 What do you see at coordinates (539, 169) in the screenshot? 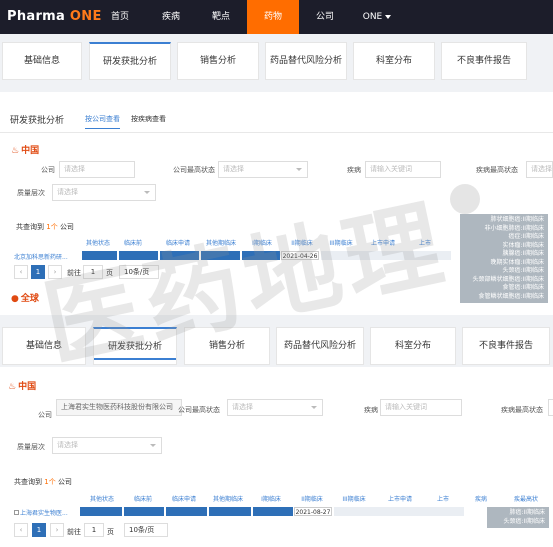
I see `disease-status-select: 请选择` at bounding box center [539, 169].